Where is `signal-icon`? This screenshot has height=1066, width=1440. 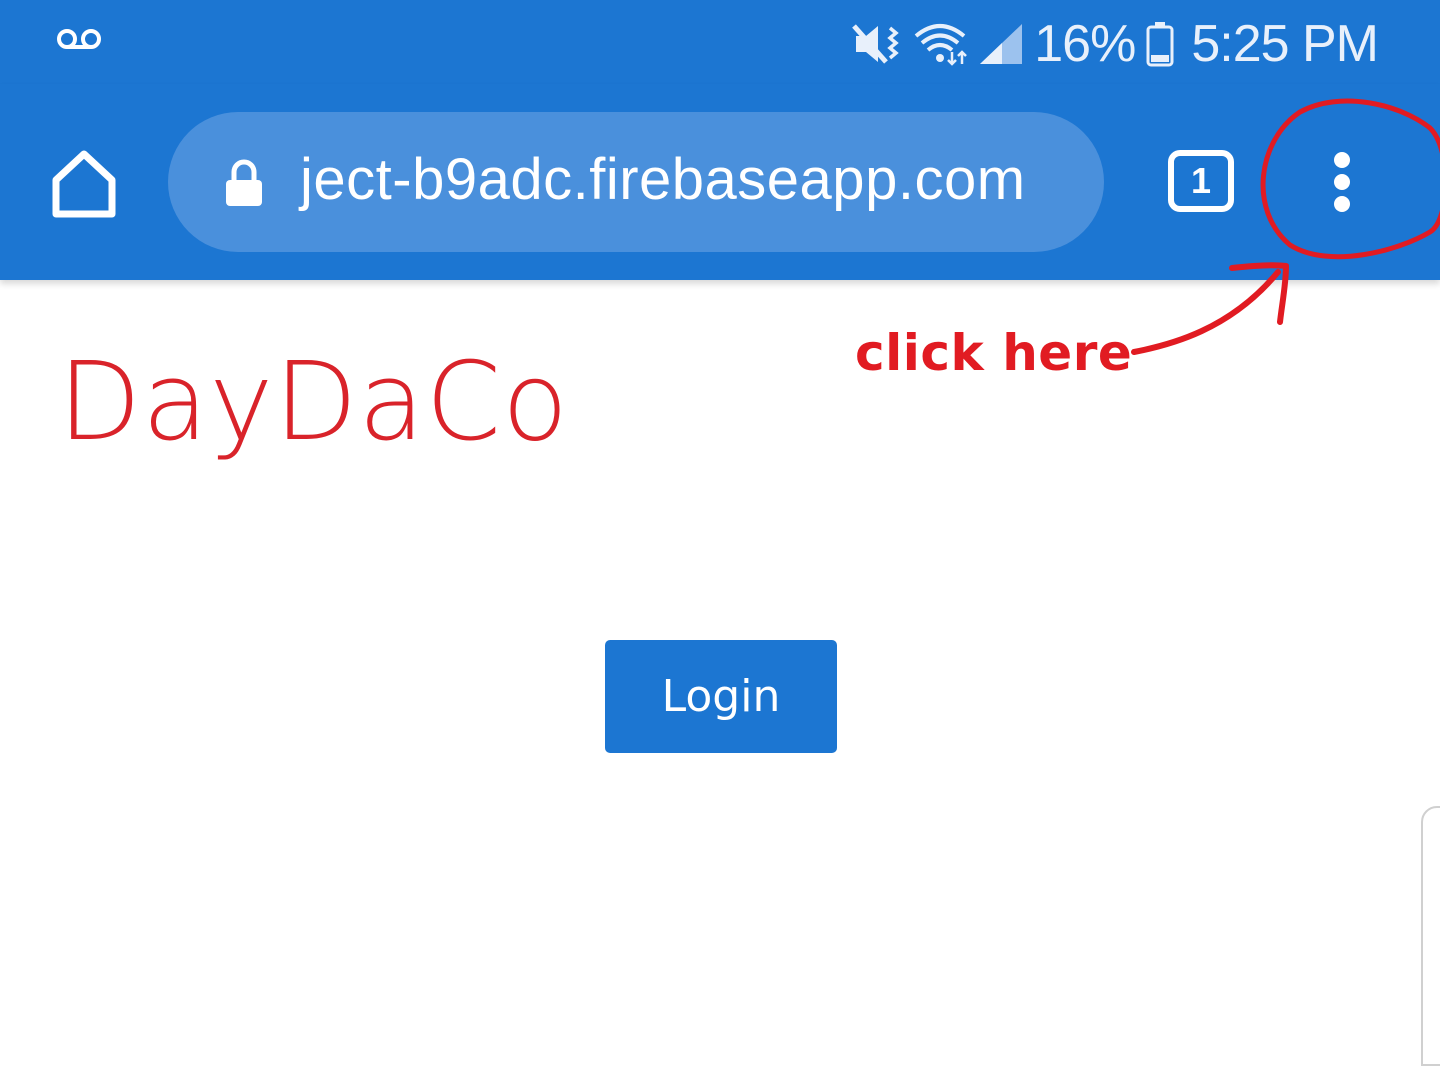
signal-icon is located at coordinates (1001, 44).